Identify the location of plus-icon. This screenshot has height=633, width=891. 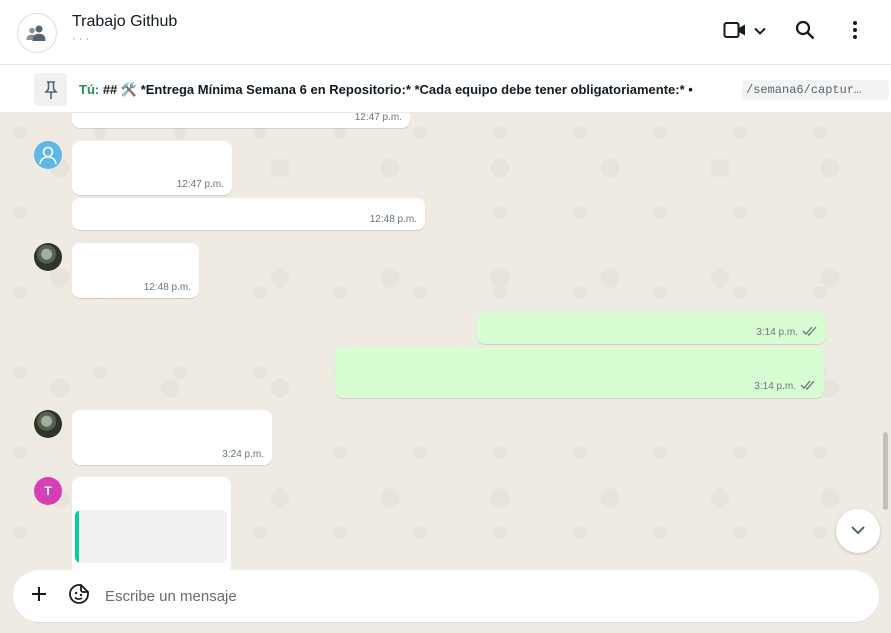
(39, 596).